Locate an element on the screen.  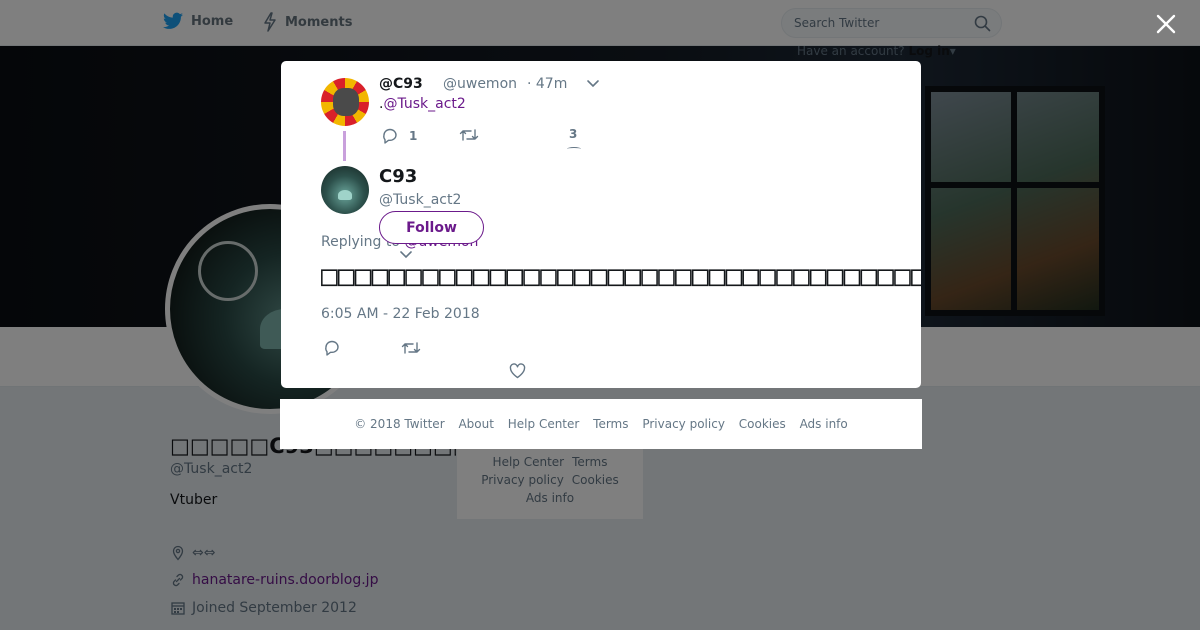
footer-help-link: Help Center is located at coordinates (544, 424).